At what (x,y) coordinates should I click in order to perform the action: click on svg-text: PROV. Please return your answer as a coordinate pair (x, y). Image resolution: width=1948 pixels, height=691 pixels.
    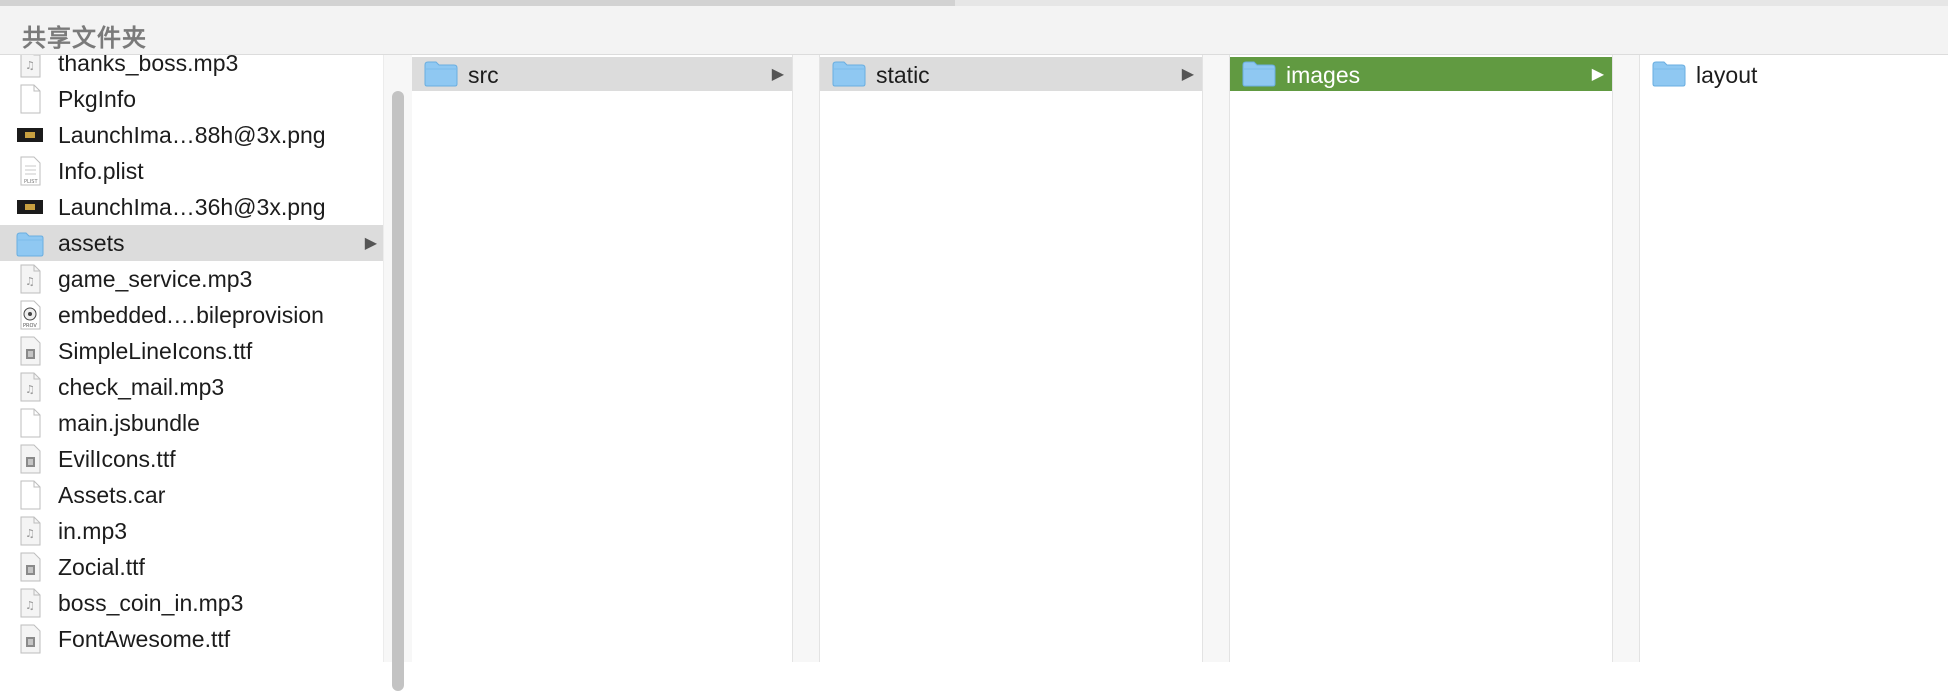
    Looking at the image, I should click on (30, 326).